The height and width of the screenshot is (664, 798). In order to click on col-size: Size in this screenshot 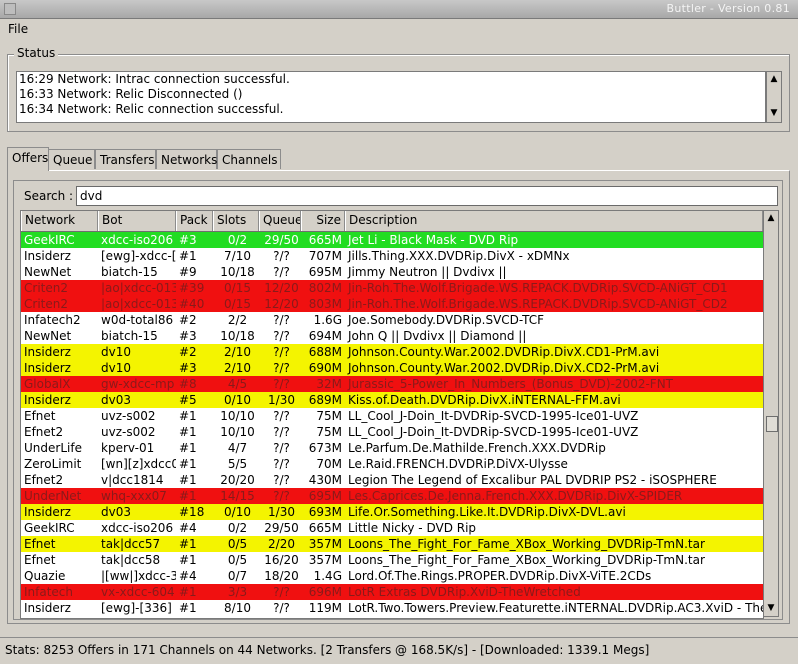, I will do `click(323, 221)`.